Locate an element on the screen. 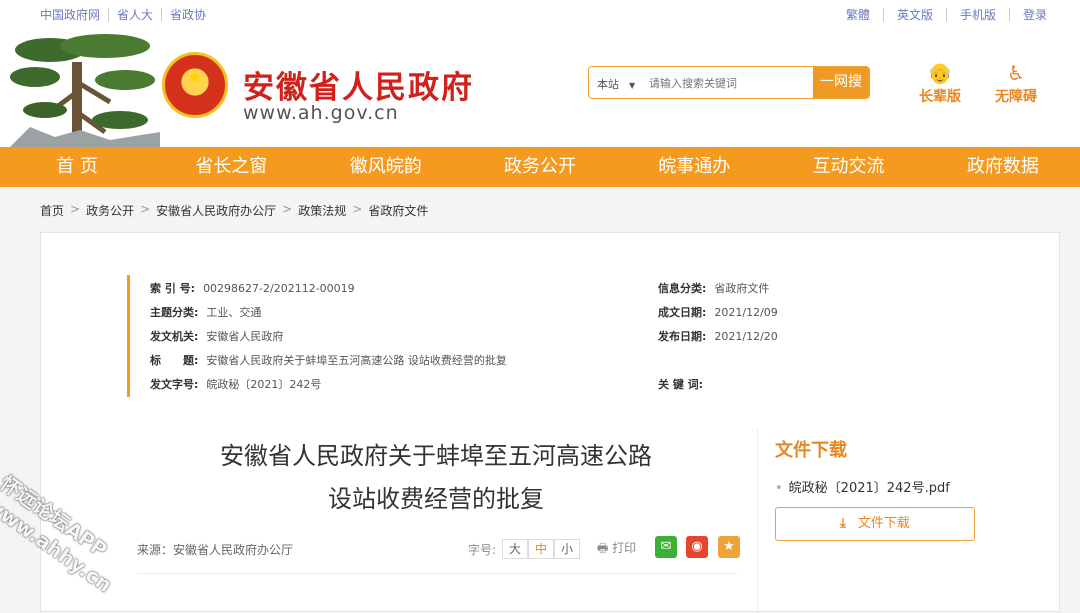  meta-title: 标 题: 安徽省人民政府关于蚌埠至五河高速公路 设站收费经营的批复 is located at coordinates (328, 360).